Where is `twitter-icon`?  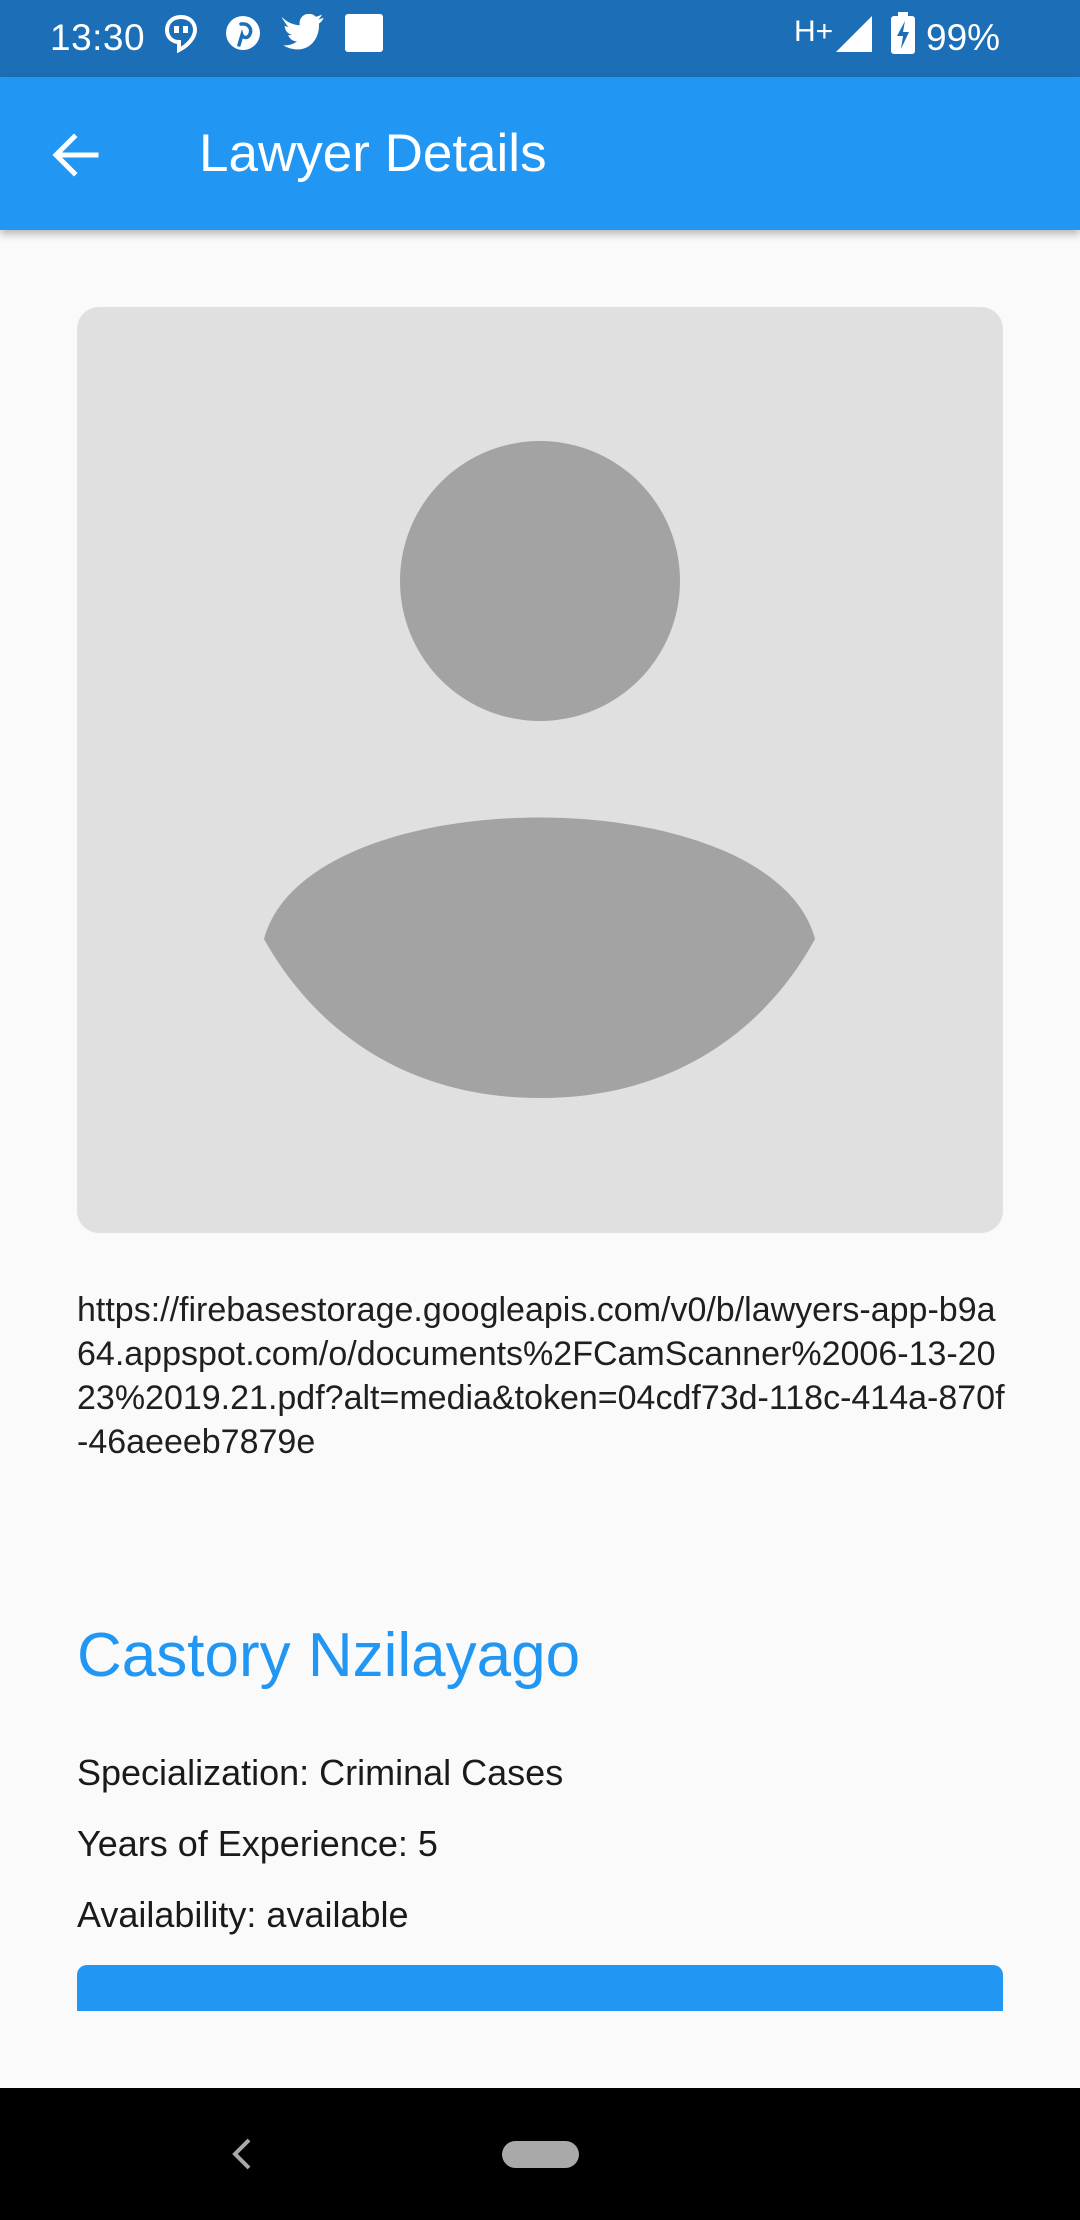
twitter-icon is located at coordinates (303, 35).